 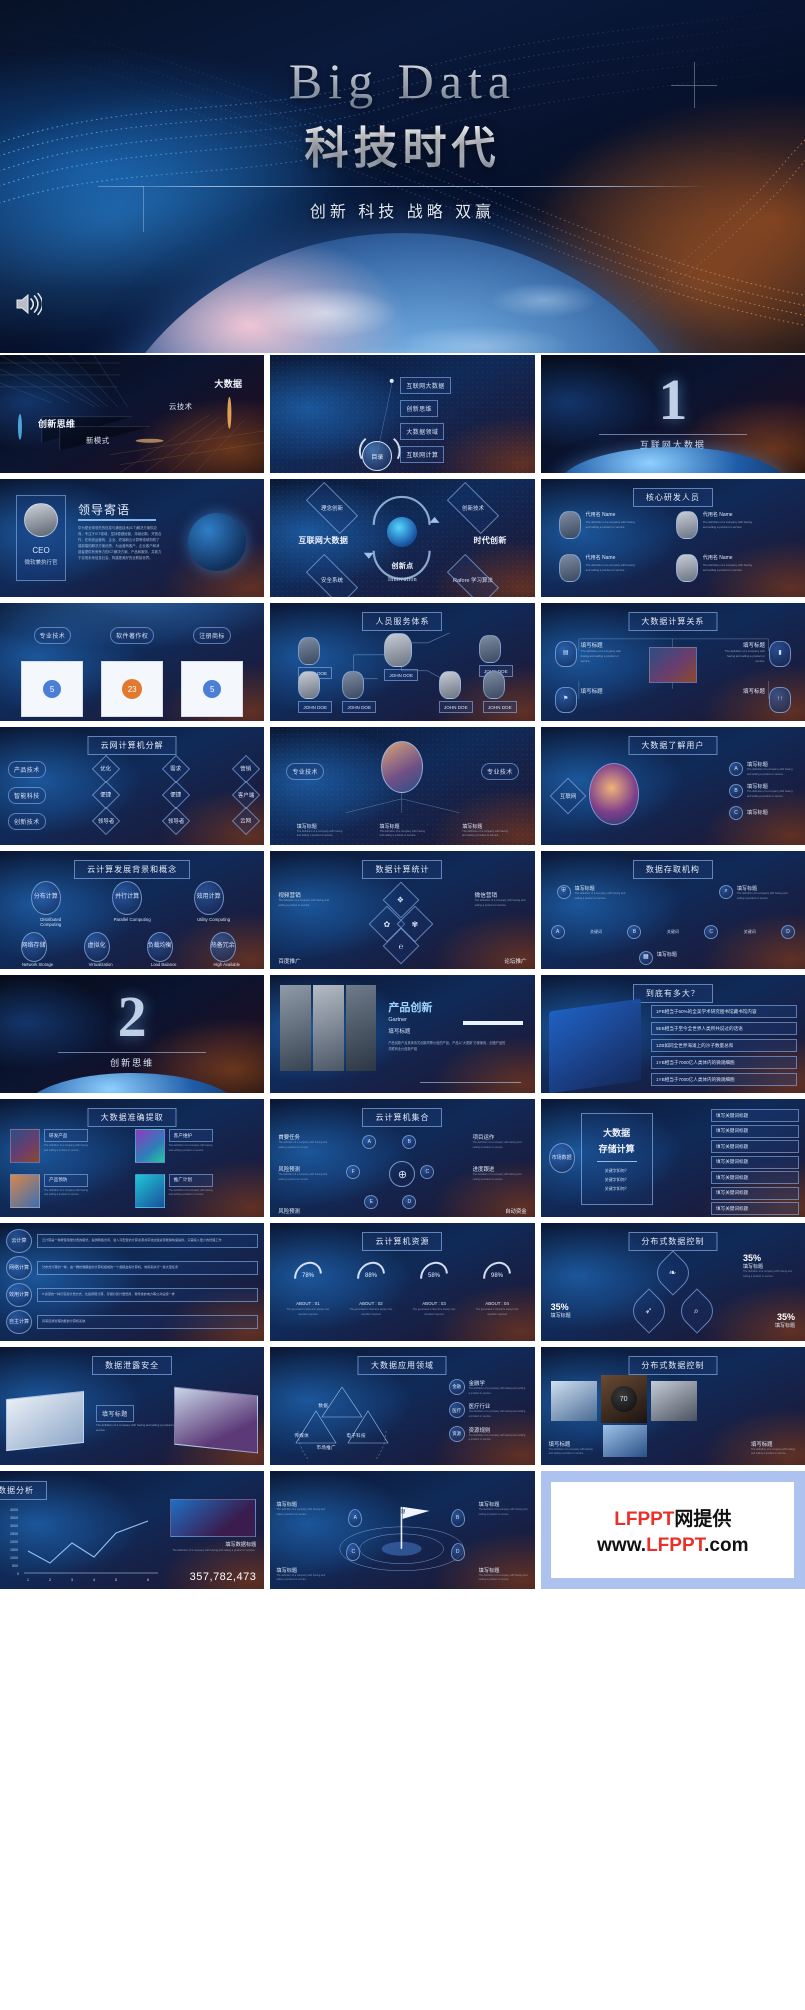 I want to click on gauge-3: 98%, so click(x=497, y=1276).